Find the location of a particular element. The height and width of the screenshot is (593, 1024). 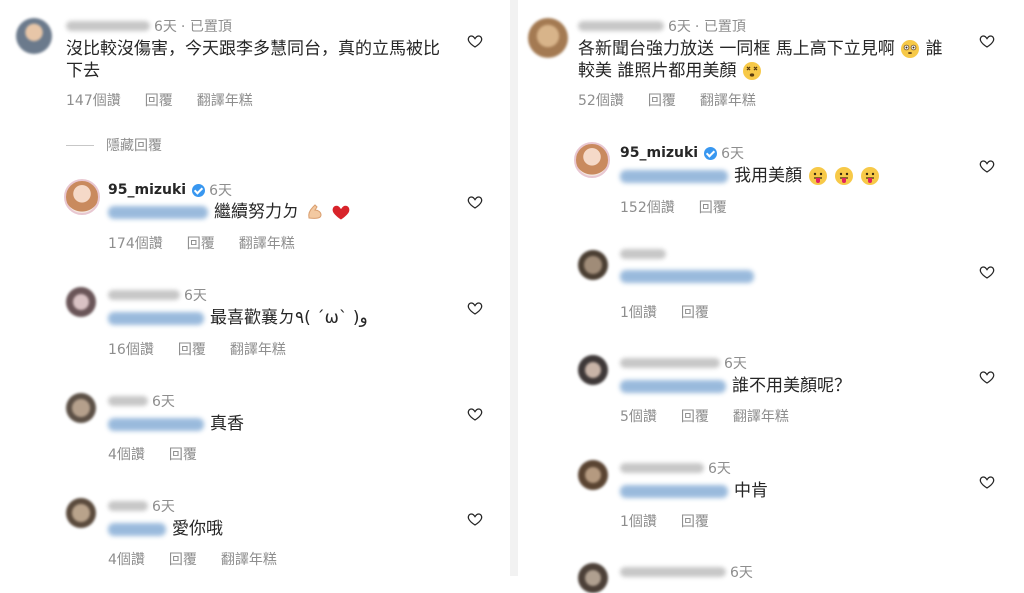

reply-text: 誰不用美顏呢？ is located at coordinates (735, 386).